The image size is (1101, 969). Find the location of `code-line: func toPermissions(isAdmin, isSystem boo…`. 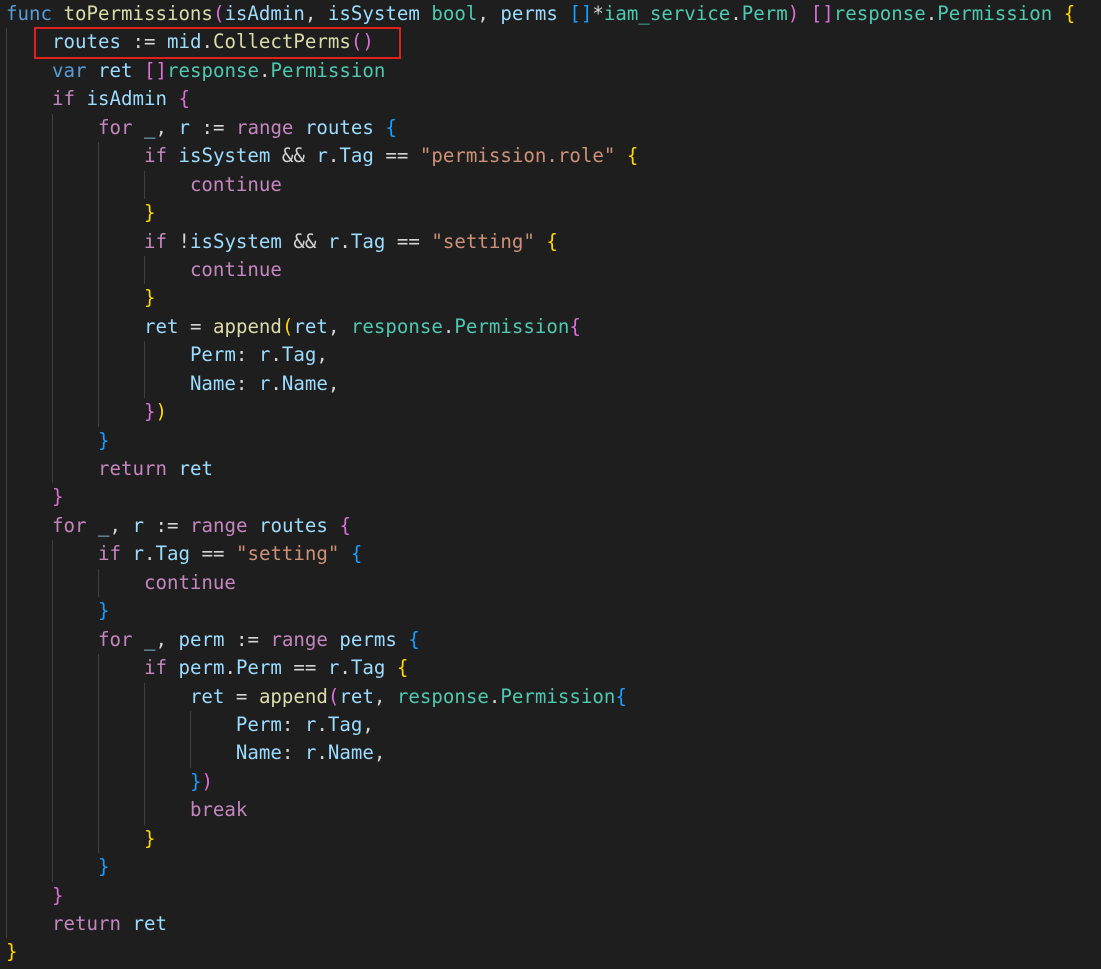

code-line: func toPermissions(isAdmin, isSystem boo… is located at coordinates (540, 14).